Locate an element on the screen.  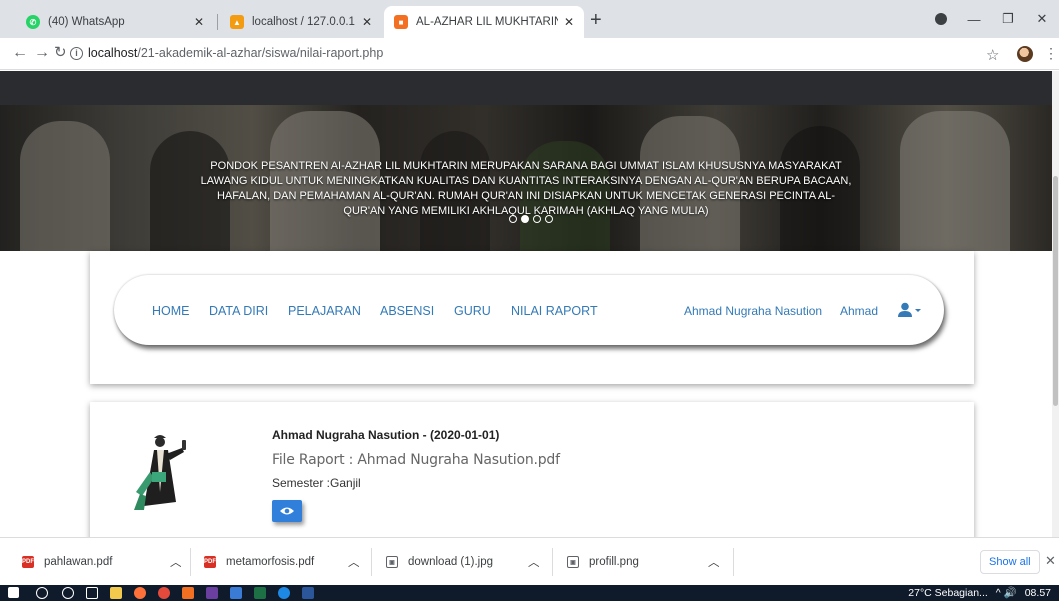
download-item: PDF metamorfosis.pdf is located at coordinates (259, 562).